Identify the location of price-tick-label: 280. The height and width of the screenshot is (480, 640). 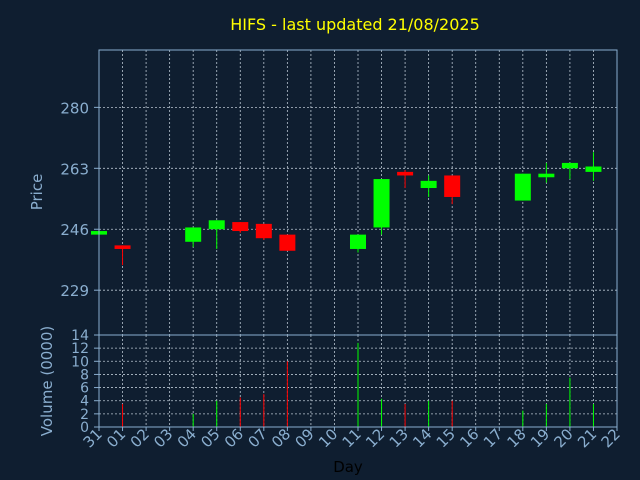
(74, 108).